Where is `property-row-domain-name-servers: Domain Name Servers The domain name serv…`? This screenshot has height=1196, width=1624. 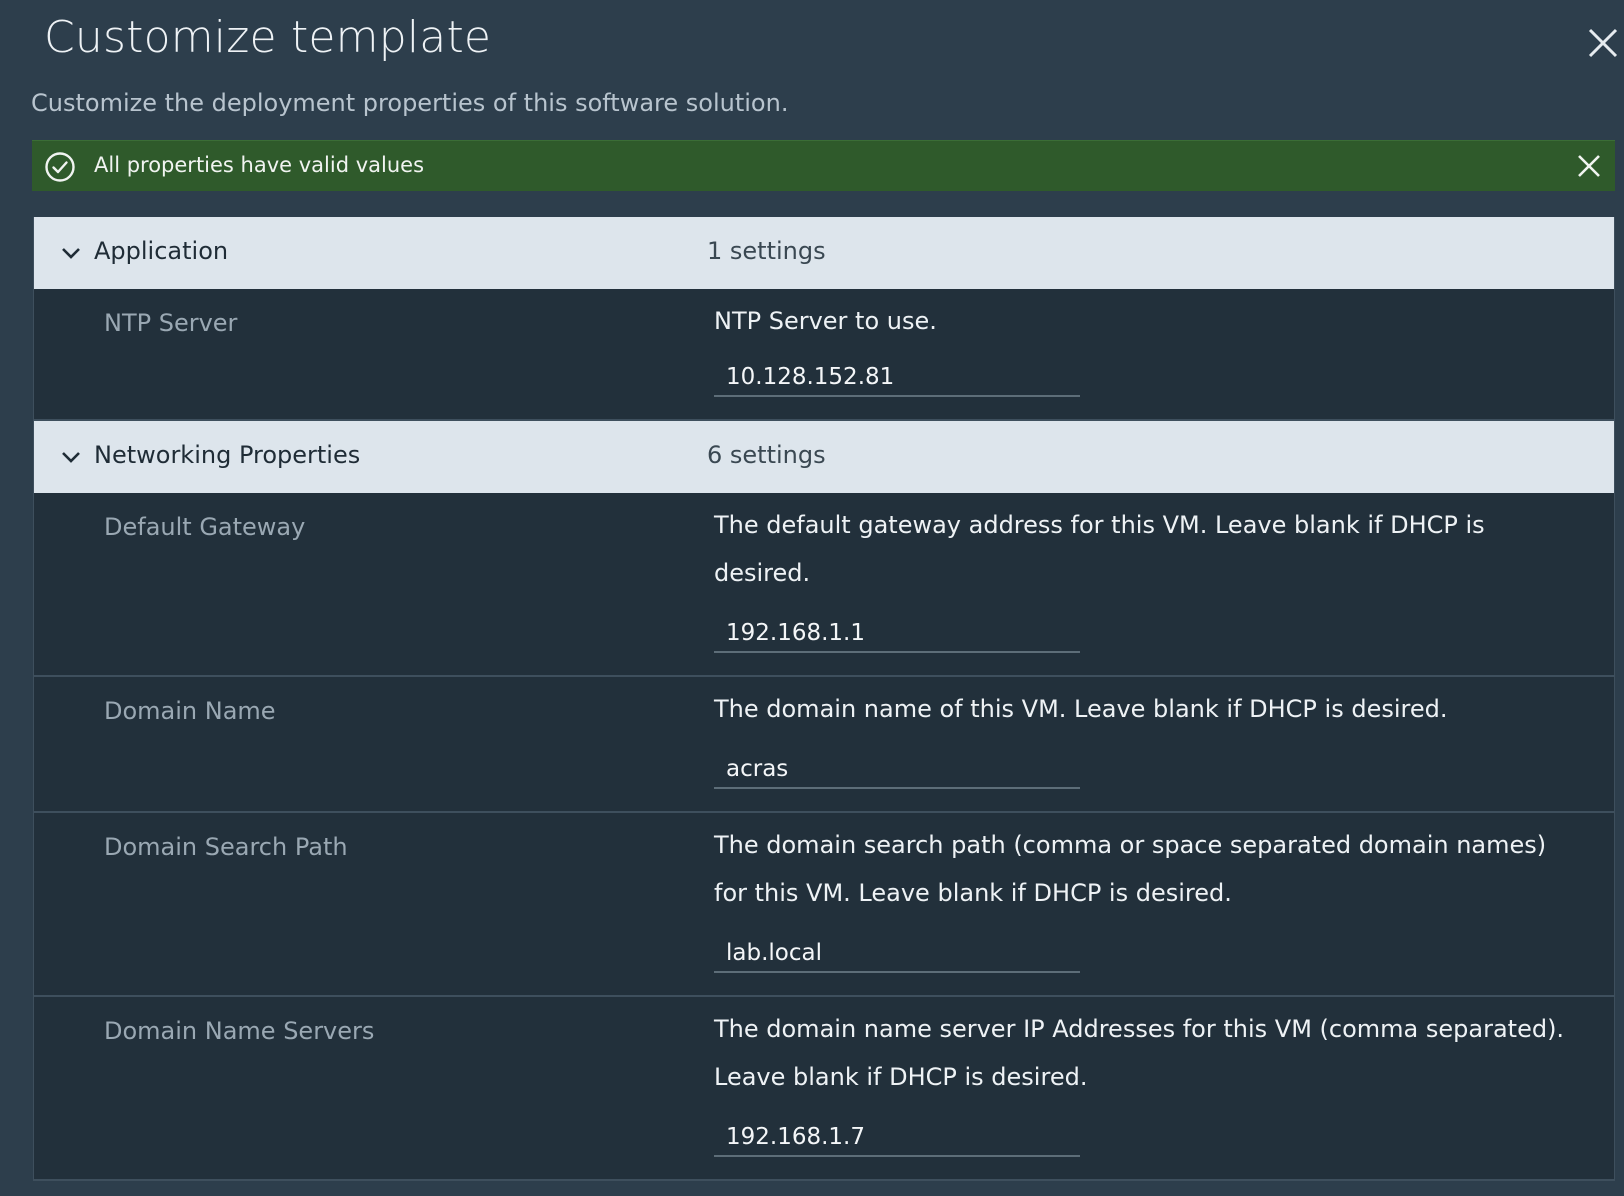
property-row-domain-name-servers: Domain Name Servers The domain name serv… is located at coordinates (824, 1089).